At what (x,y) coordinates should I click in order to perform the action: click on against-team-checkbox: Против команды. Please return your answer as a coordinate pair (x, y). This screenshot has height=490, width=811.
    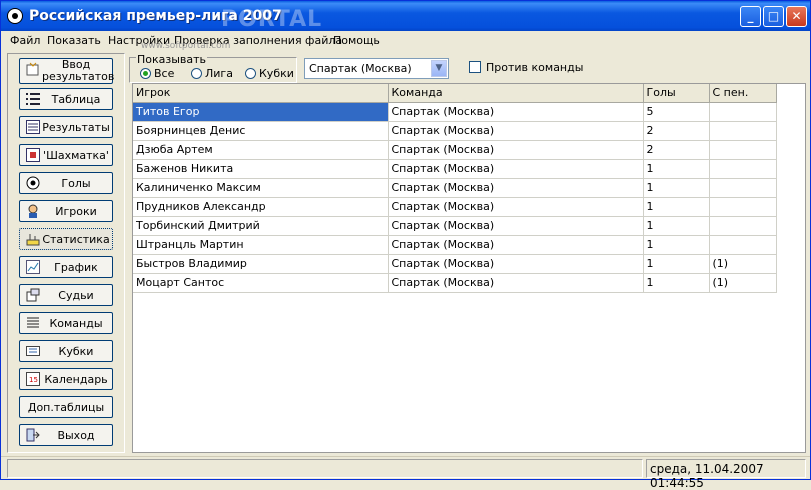
    Looking at the image, I should click on (526, 67).